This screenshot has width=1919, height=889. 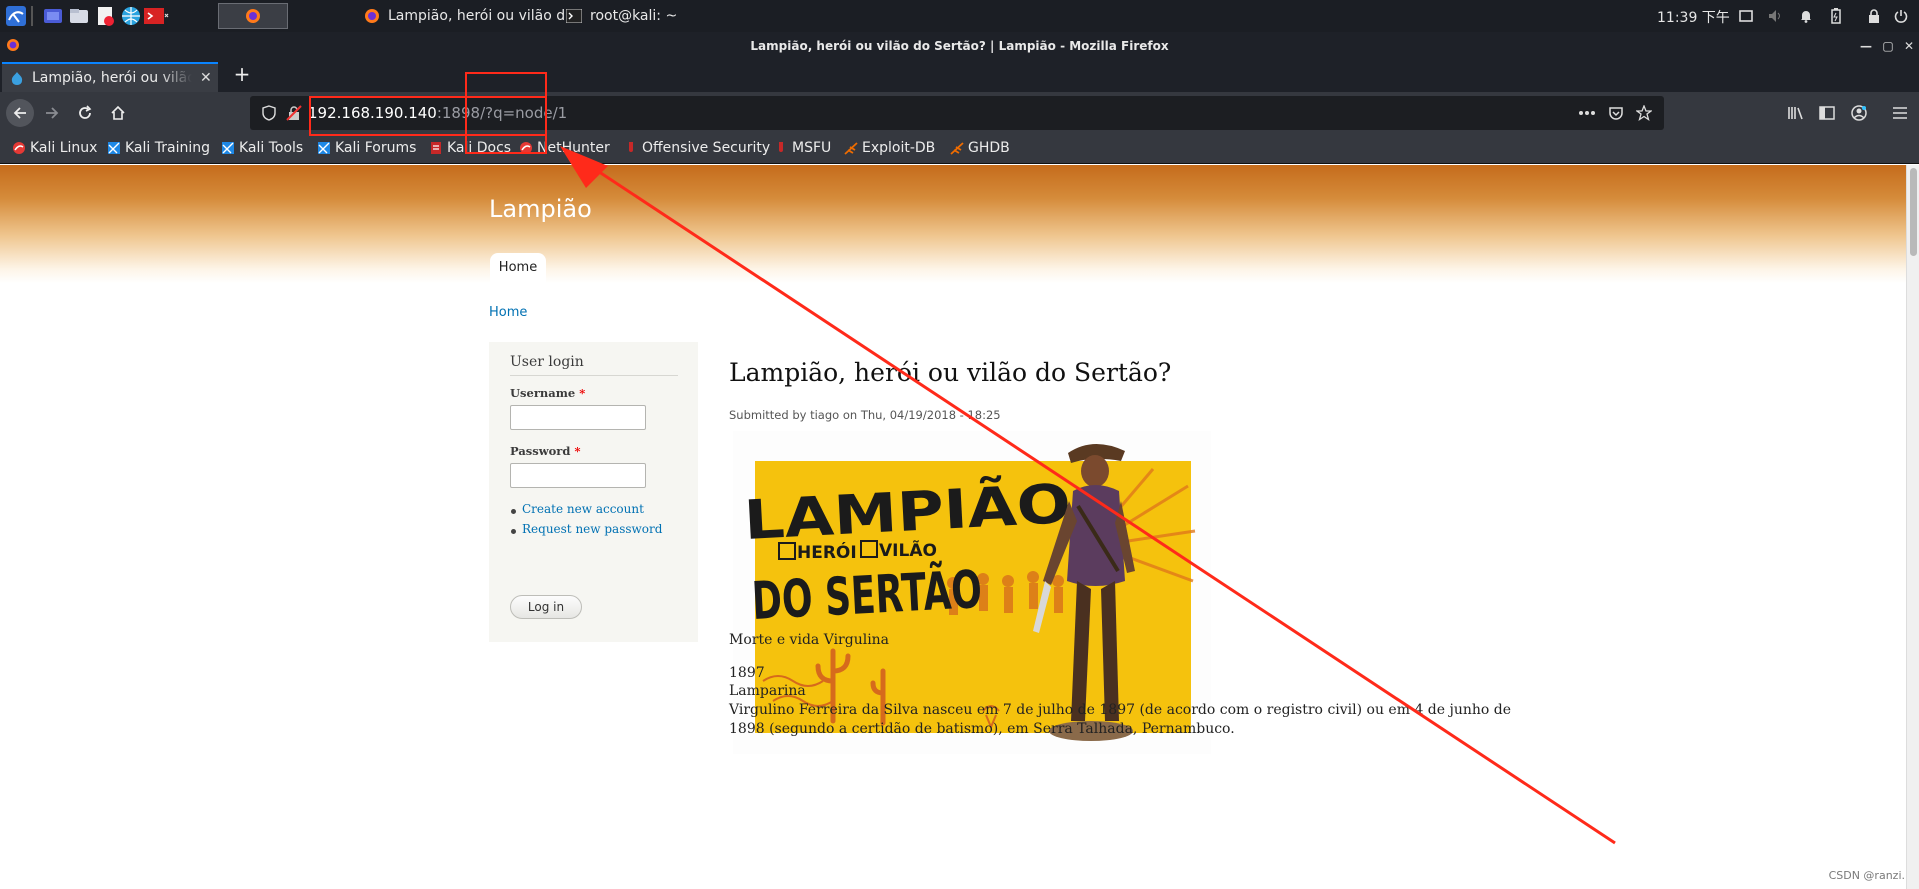 What do you see at coordinates (578, 475) in the screenshot?
I see `password-field` at bounding box center [578, 475].